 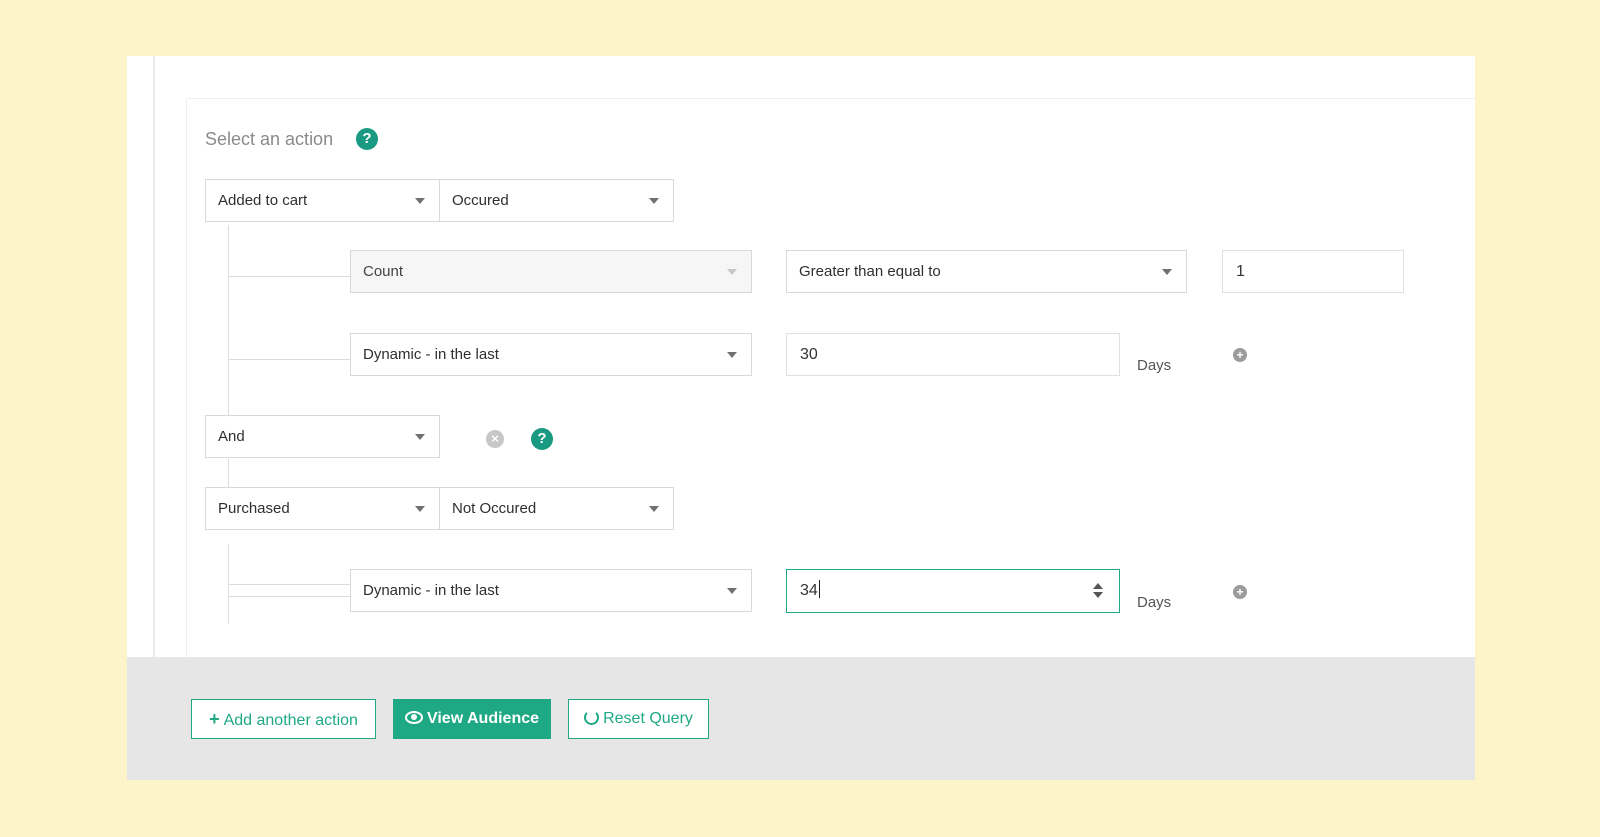 I want to click on reset-query-button: Reset Query, so click(x=638, y=719).